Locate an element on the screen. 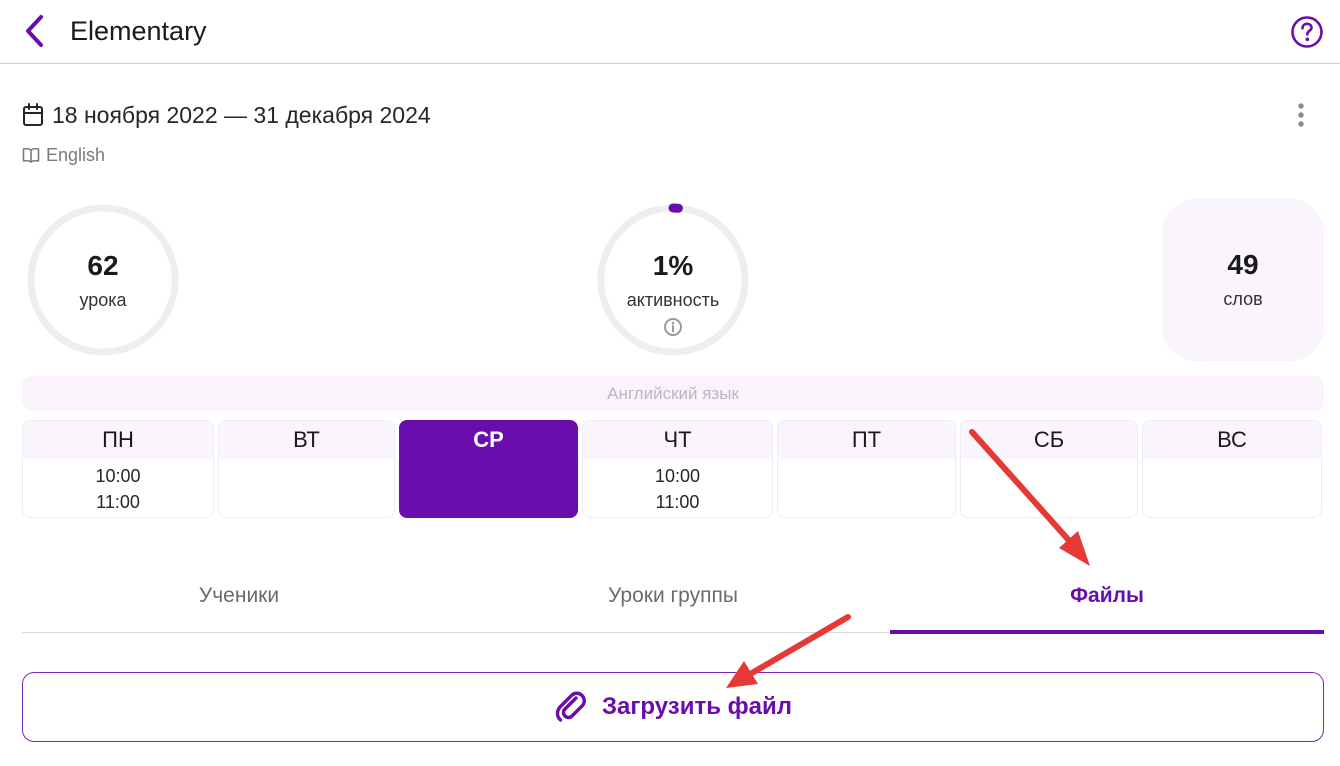 This screenshot has height=766, width=1340. upload-file-label: Загрузить файл is located at coordinates (697, 706).